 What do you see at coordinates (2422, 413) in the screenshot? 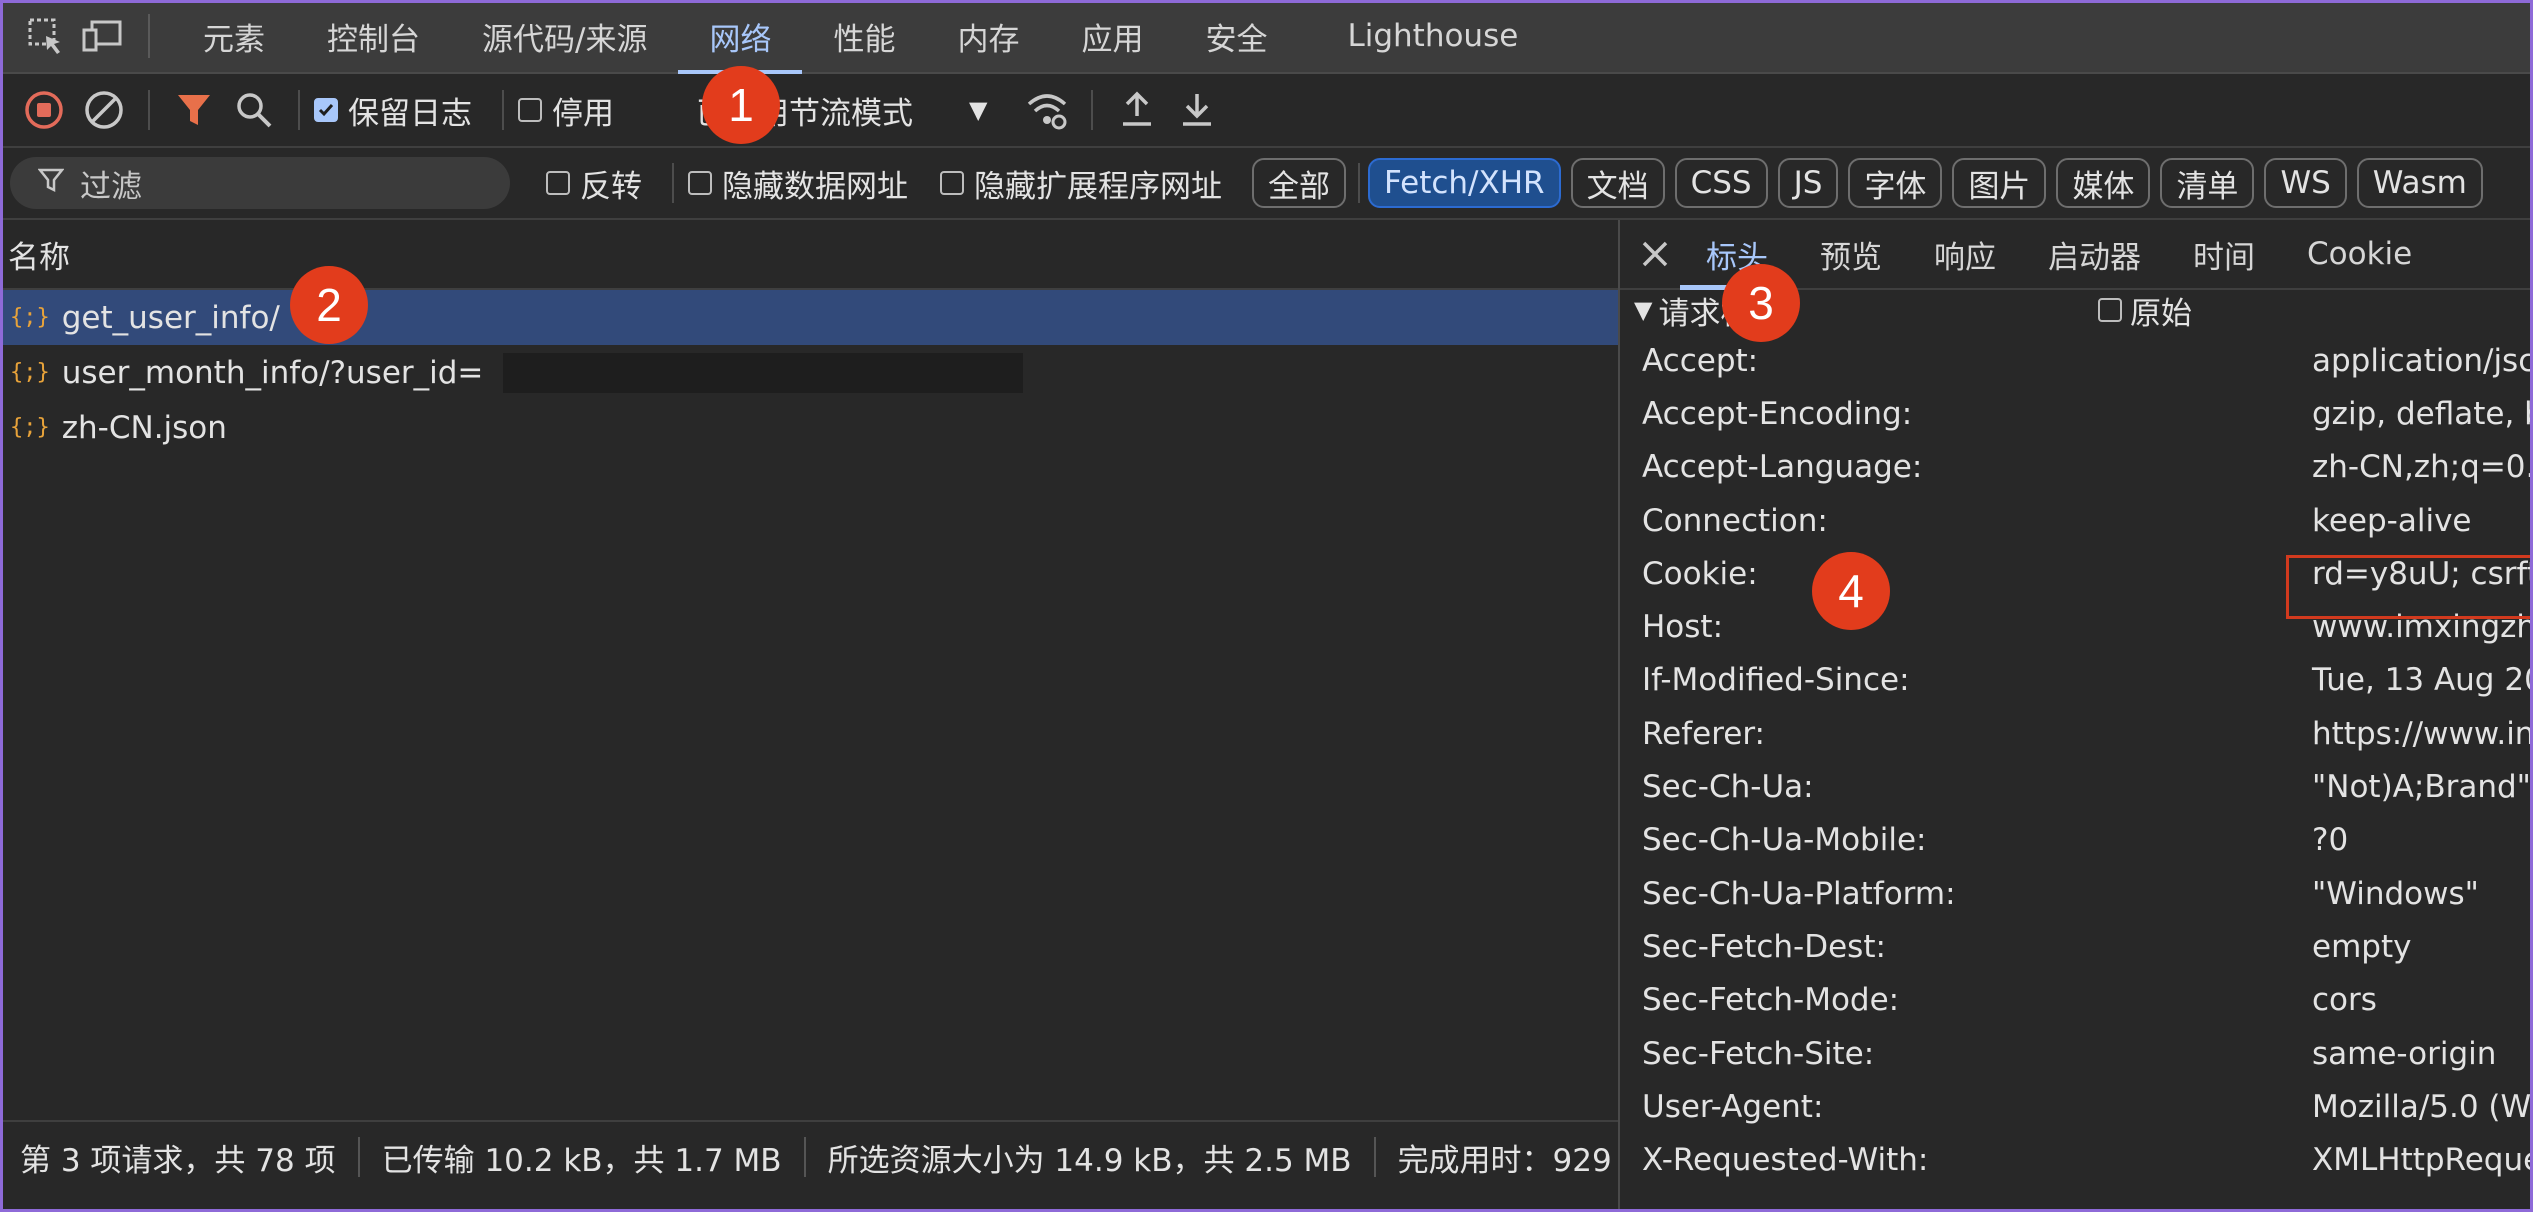
I see `header-value: gzip, deflate, b` at bounding box center [2422, 413].